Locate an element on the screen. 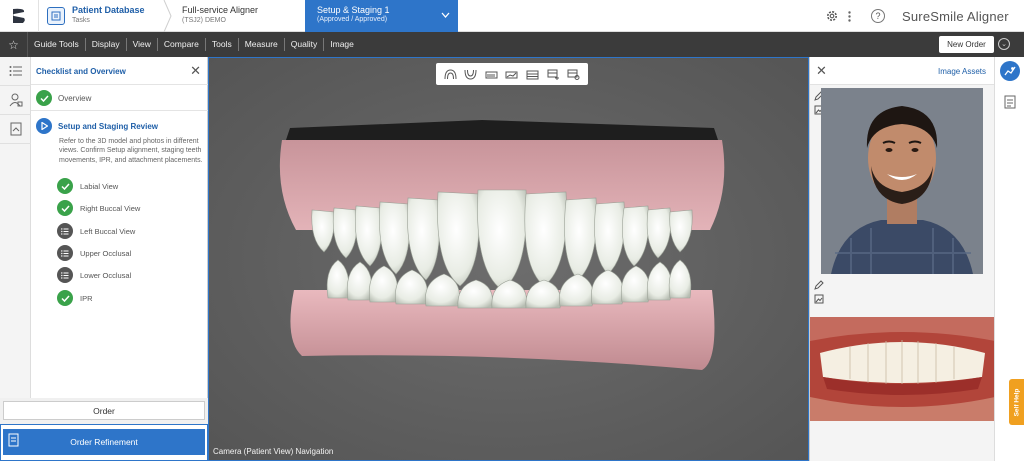 This screenshot has height=461, width=1024. menu-image: Image is located at coordinates (342, 44).